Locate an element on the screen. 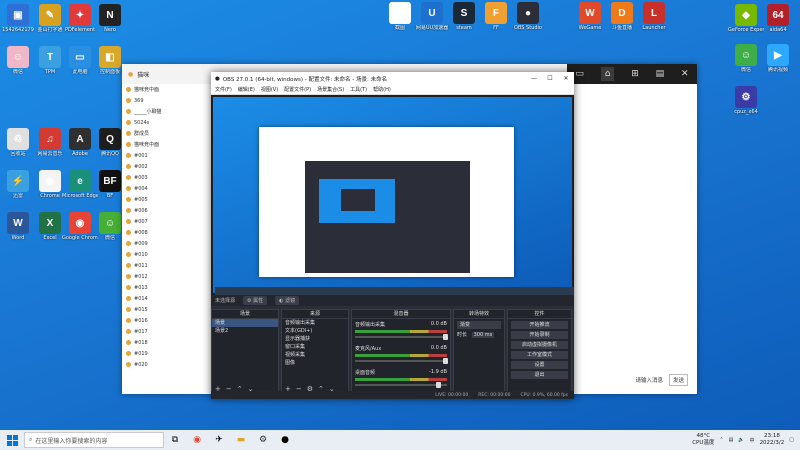  contact-row: #008 is located at coordinates (167, 232).